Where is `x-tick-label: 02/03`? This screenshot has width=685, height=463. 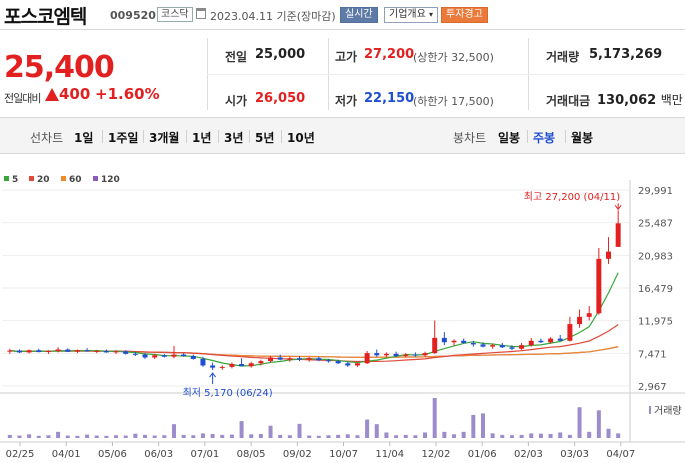 x-tick-label: 02/03 is located at coordinates (528, 454).